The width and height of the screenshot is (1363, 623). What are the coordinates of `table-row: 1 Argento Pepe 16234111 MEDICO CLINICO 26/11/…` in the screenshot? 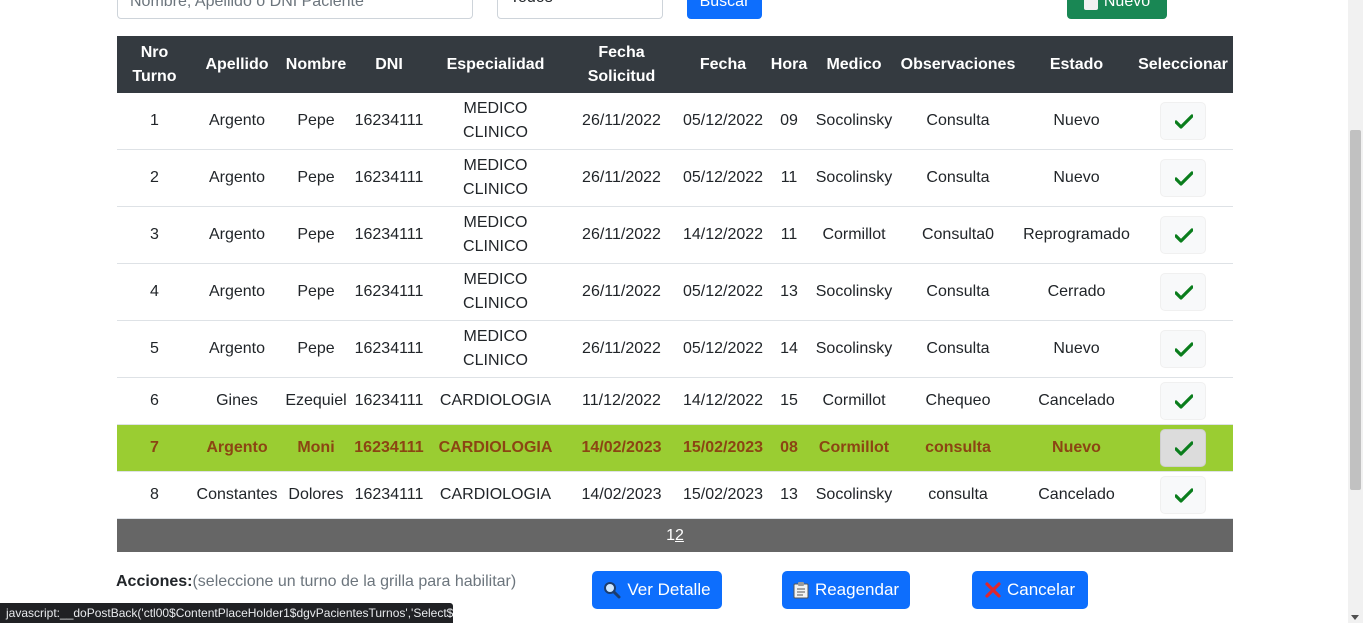 It's located at (675, 121).